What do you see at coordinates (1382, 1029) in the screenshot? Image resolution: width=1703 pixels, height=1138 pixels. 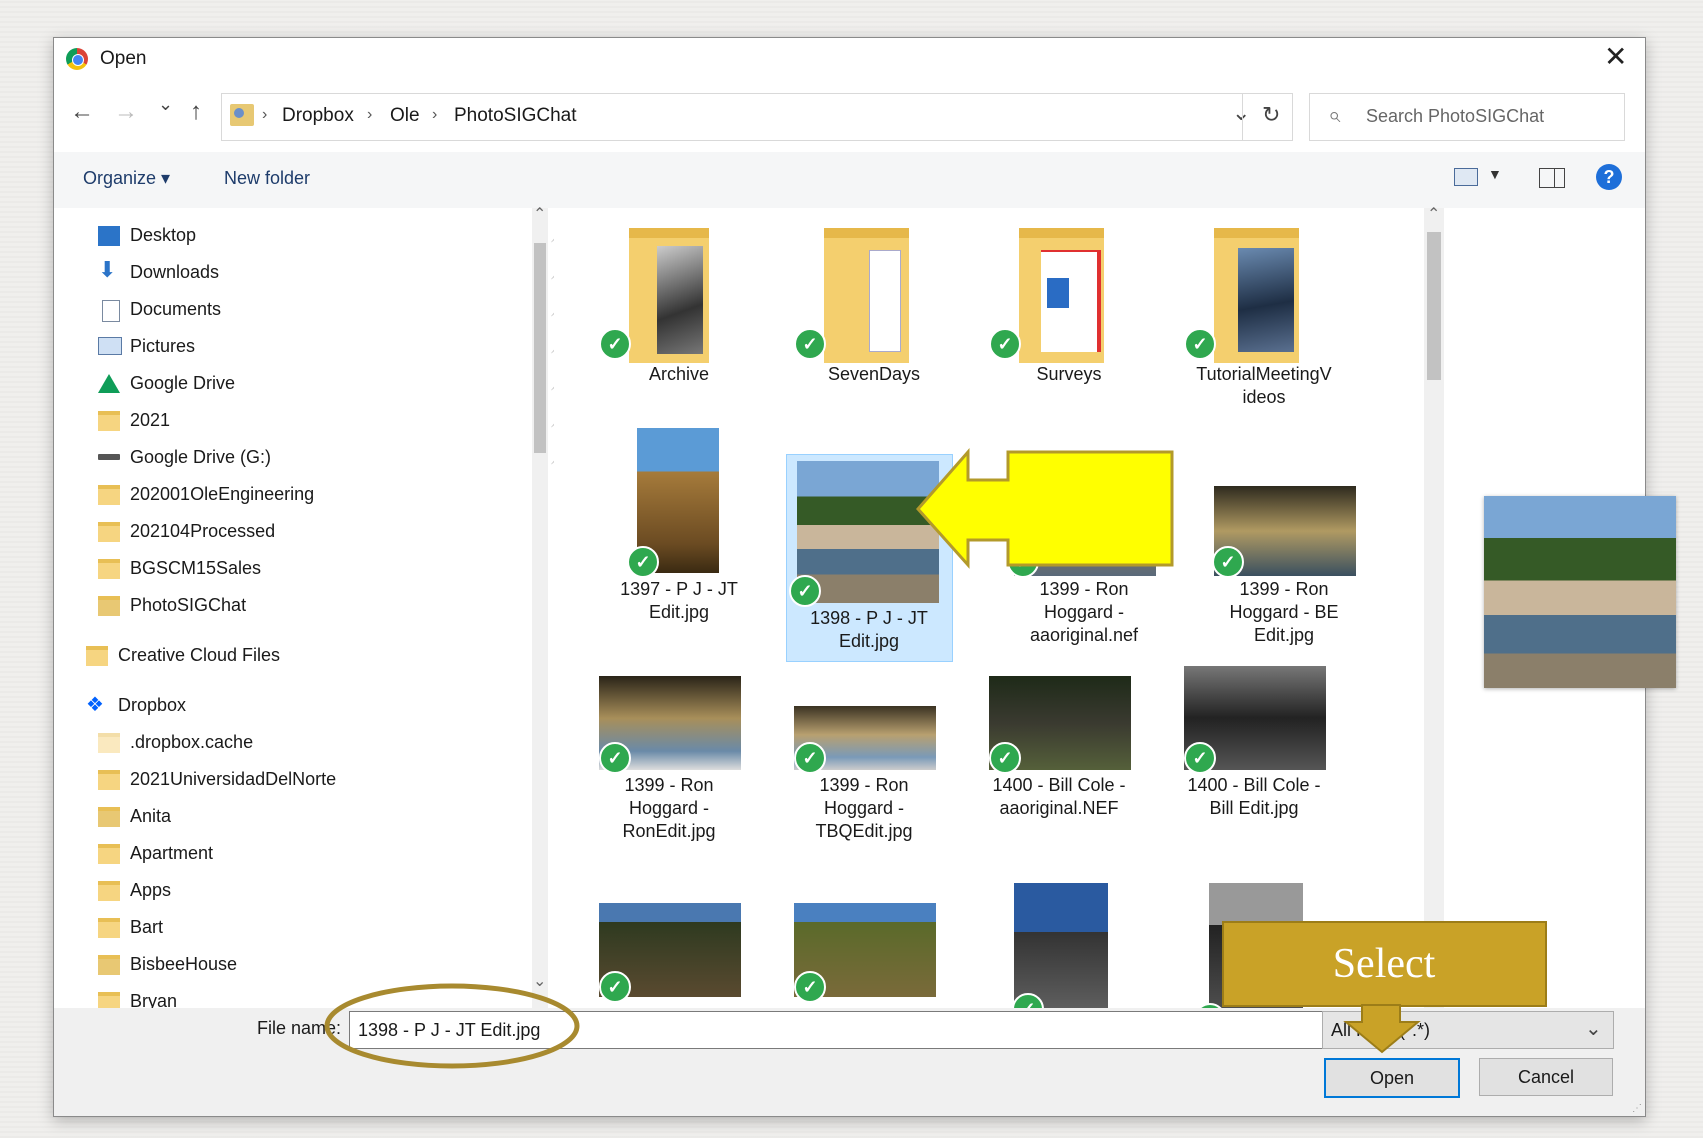 I see `select-callout-arrow` at bounding box center [1382, 1029].